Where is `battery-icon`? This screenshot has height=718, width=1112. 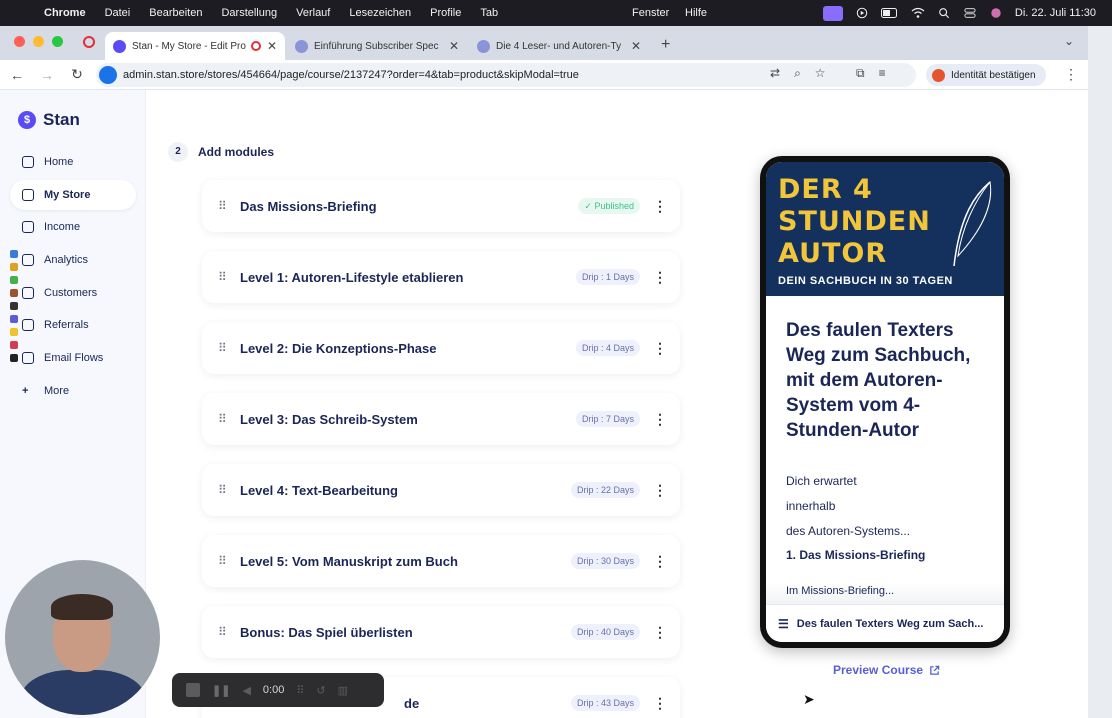
battery-icon is located at coordinates (889, 13).